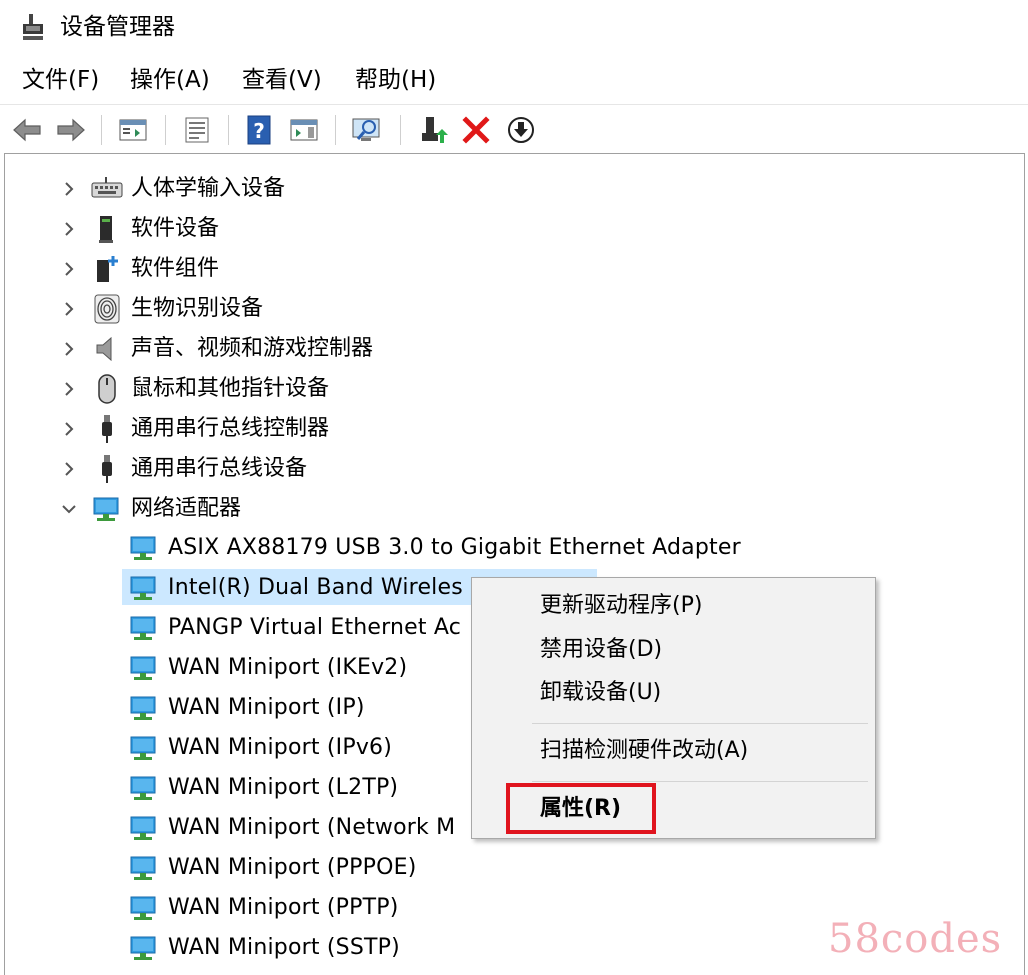  I want to click on menu-bar: 文件(F) 操作(A) 查看(V) 帮助(H), so click(514, 80).